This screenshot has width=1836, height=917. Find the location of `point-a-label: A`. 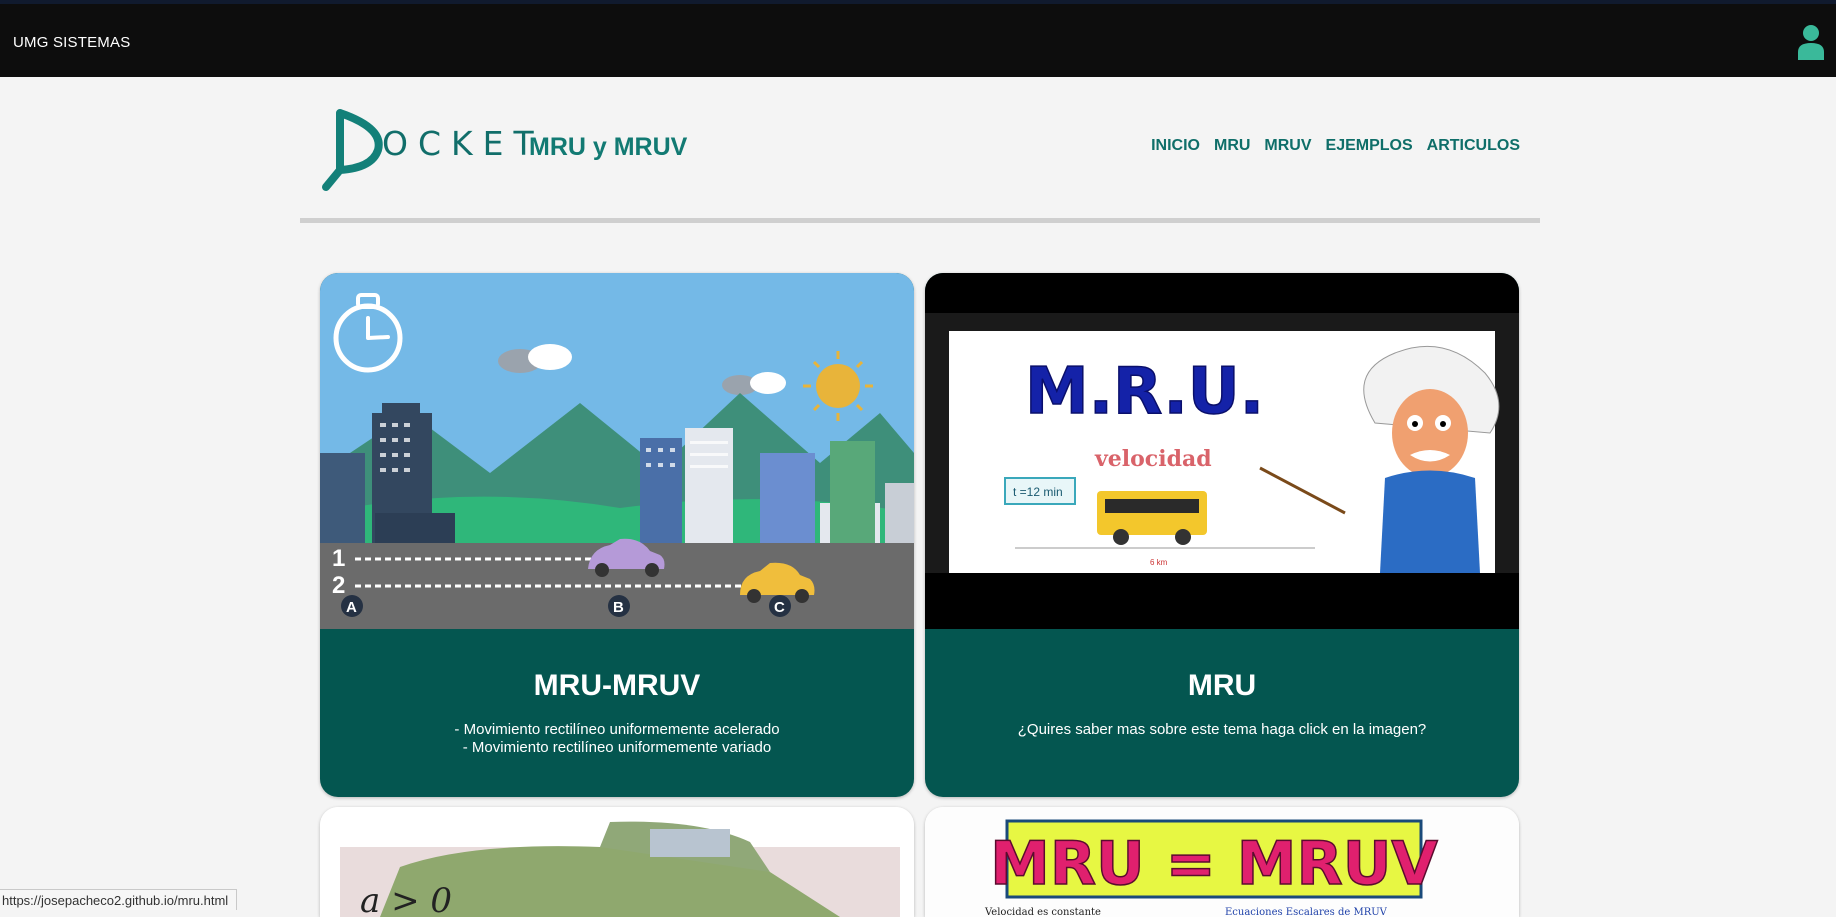

point-a-label: A is located at coordinates (351, 607).